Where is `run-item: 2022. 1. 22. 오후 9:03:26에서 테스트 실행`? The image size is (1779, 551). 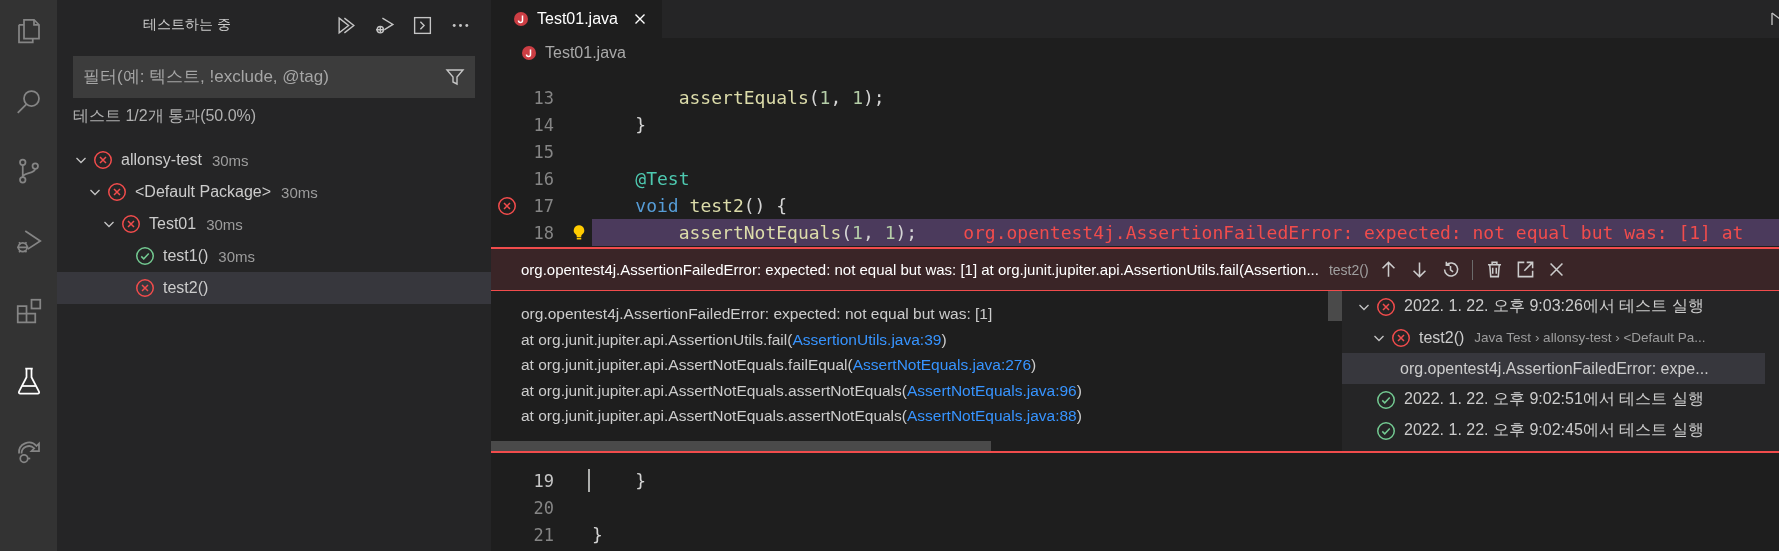
run-item: 2022. 1. 22. 오후 9:03:26에서 테스트 실행 is located at coordinates (1553, 306).